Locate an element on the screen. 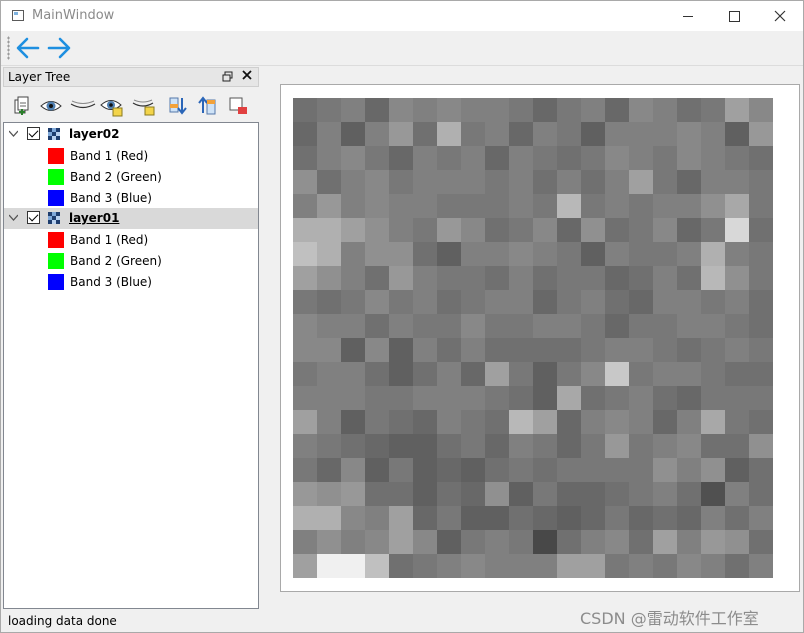  layer-row-layer01: layer01 is located at coordinates (131, 218).